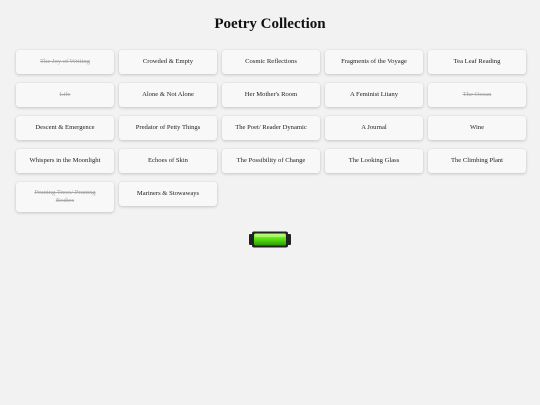  Describe the element at coordinates (477, 62) in the screenshot. I see `poem-card: Tea Leaf Reading` at that location.